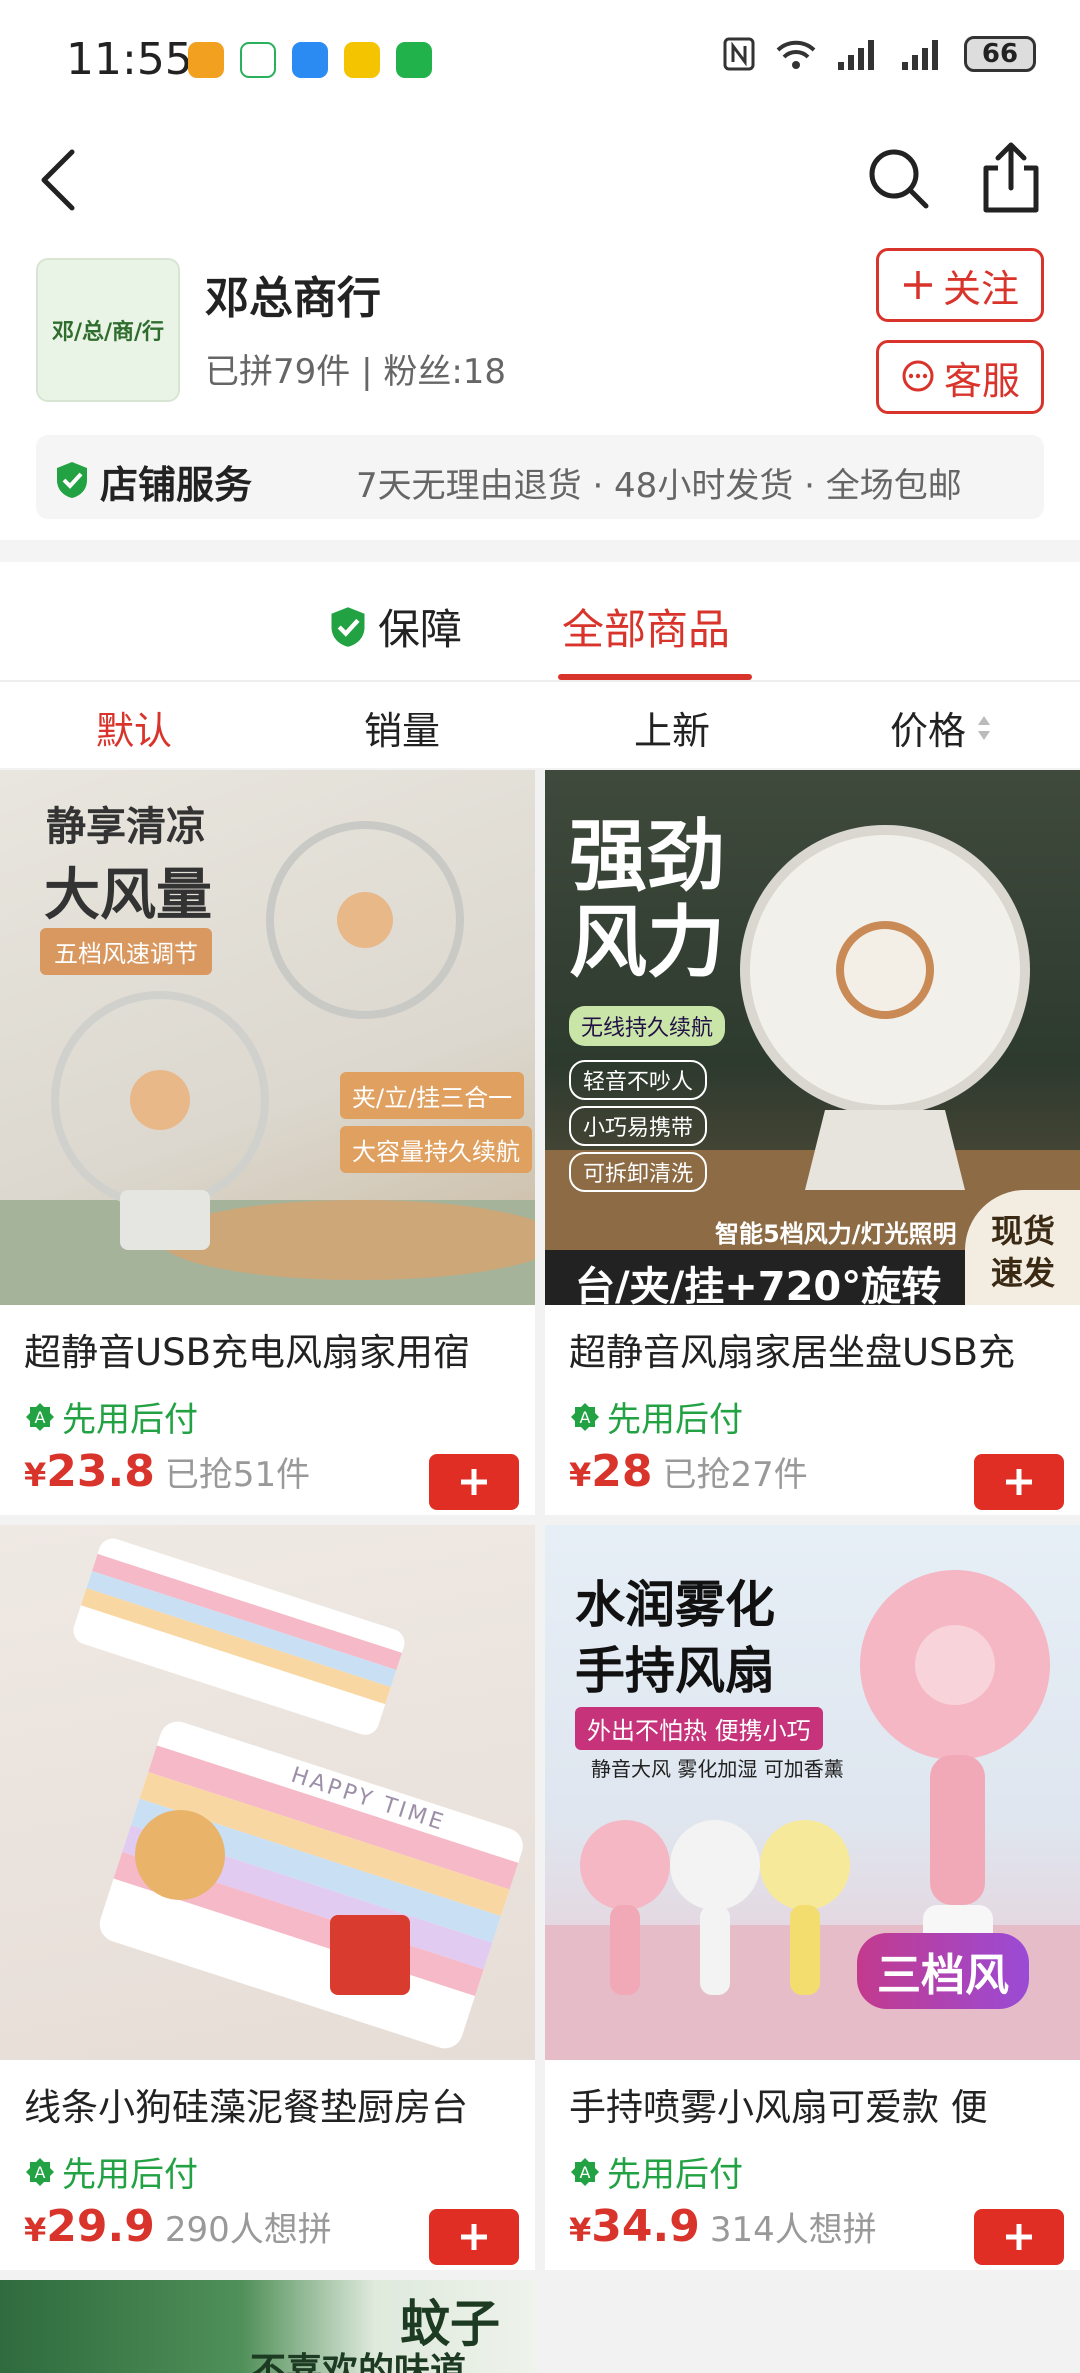  What do you see at coordinates (108, 330) in the screenshot?
I see `store-logo: 邓/总/商/行` at bounding box center [108, 330].